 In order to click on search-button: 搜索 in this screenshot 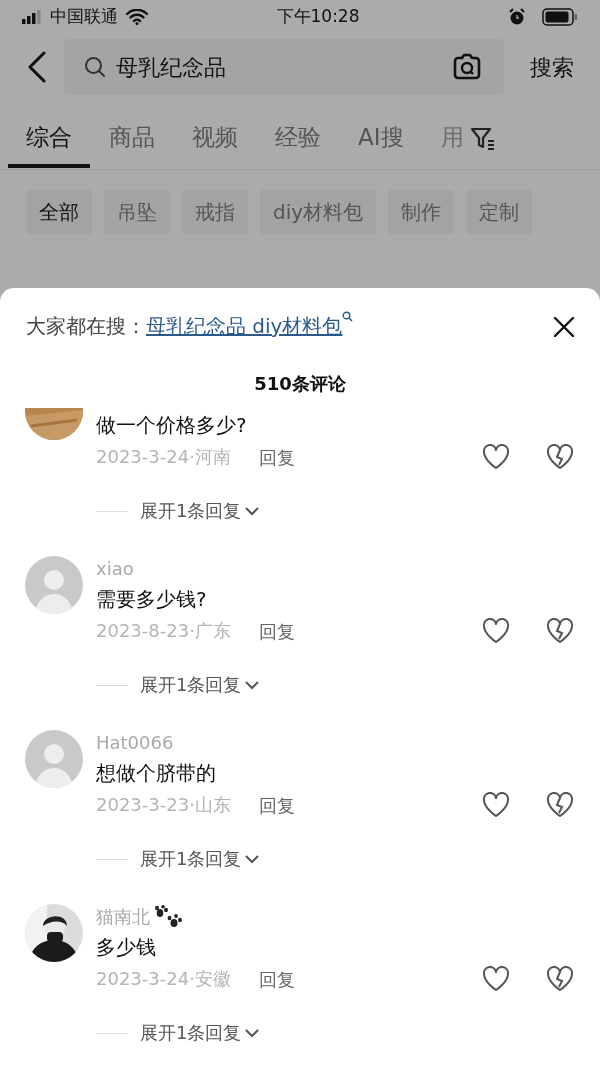, I will do `click(539, 67)`.